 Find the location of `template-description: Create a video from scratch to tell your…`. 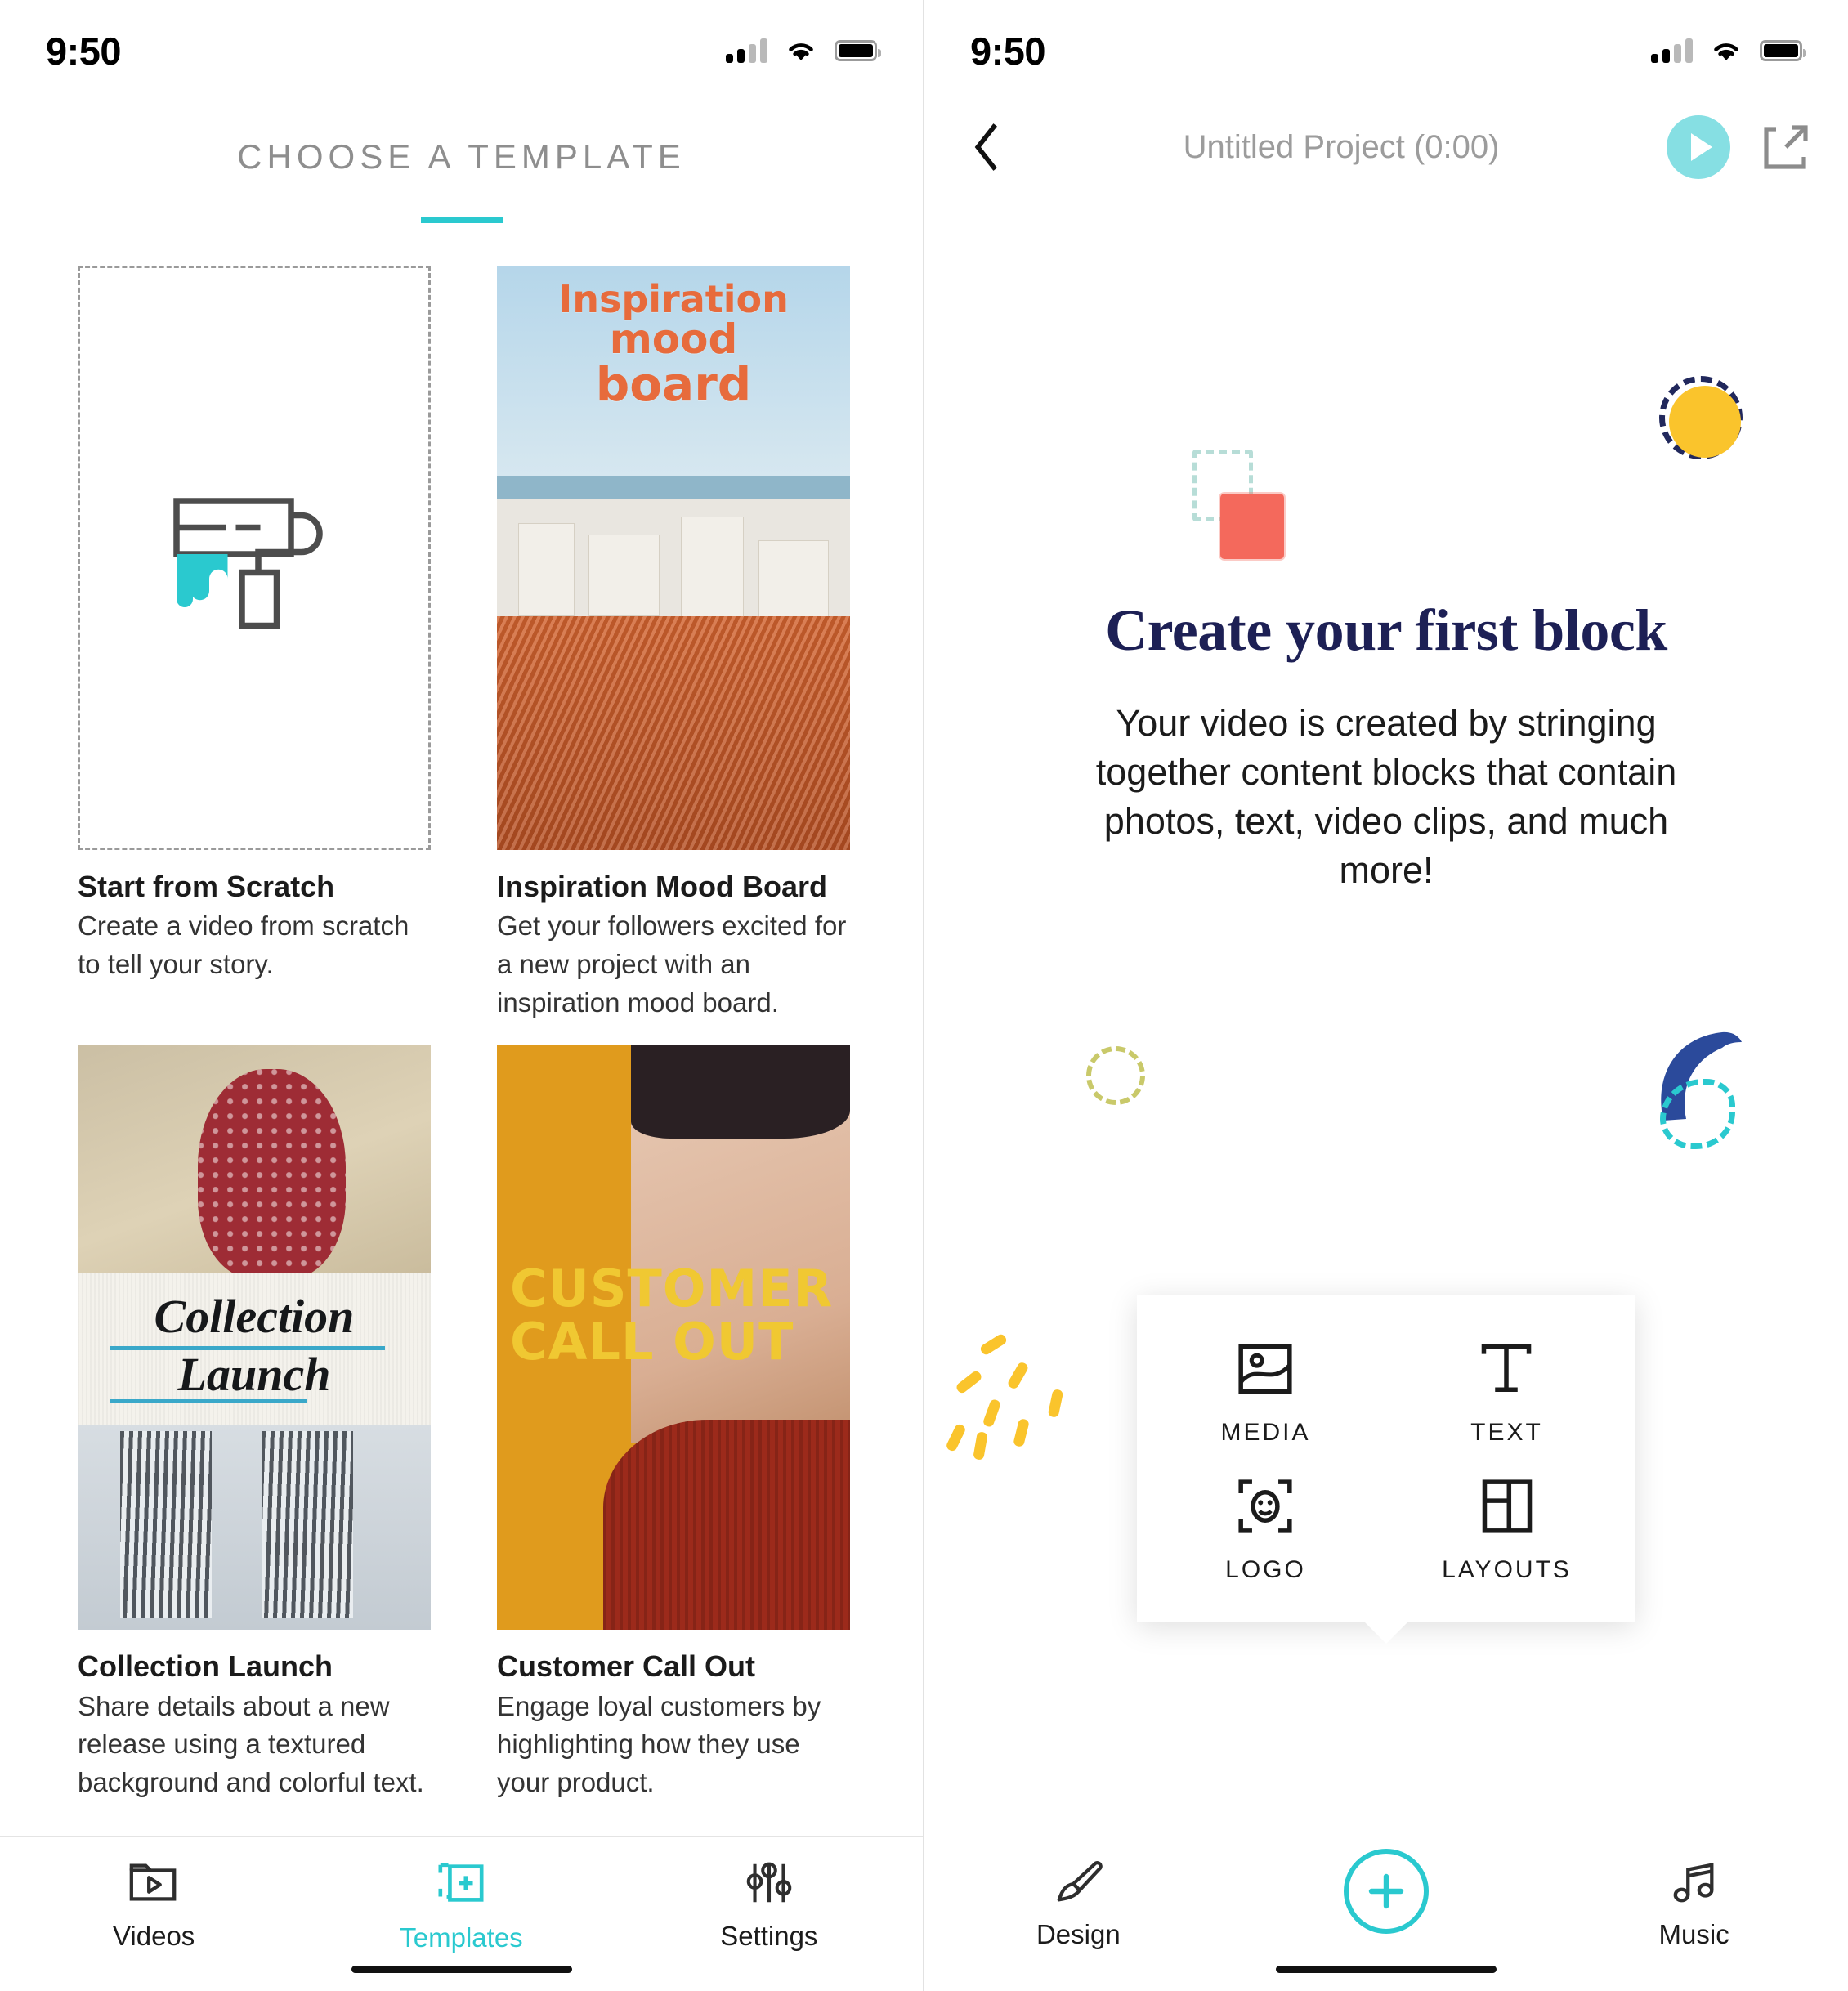

template-description: Create a video from scratch to tell your… is located at coordinates (243, 945).